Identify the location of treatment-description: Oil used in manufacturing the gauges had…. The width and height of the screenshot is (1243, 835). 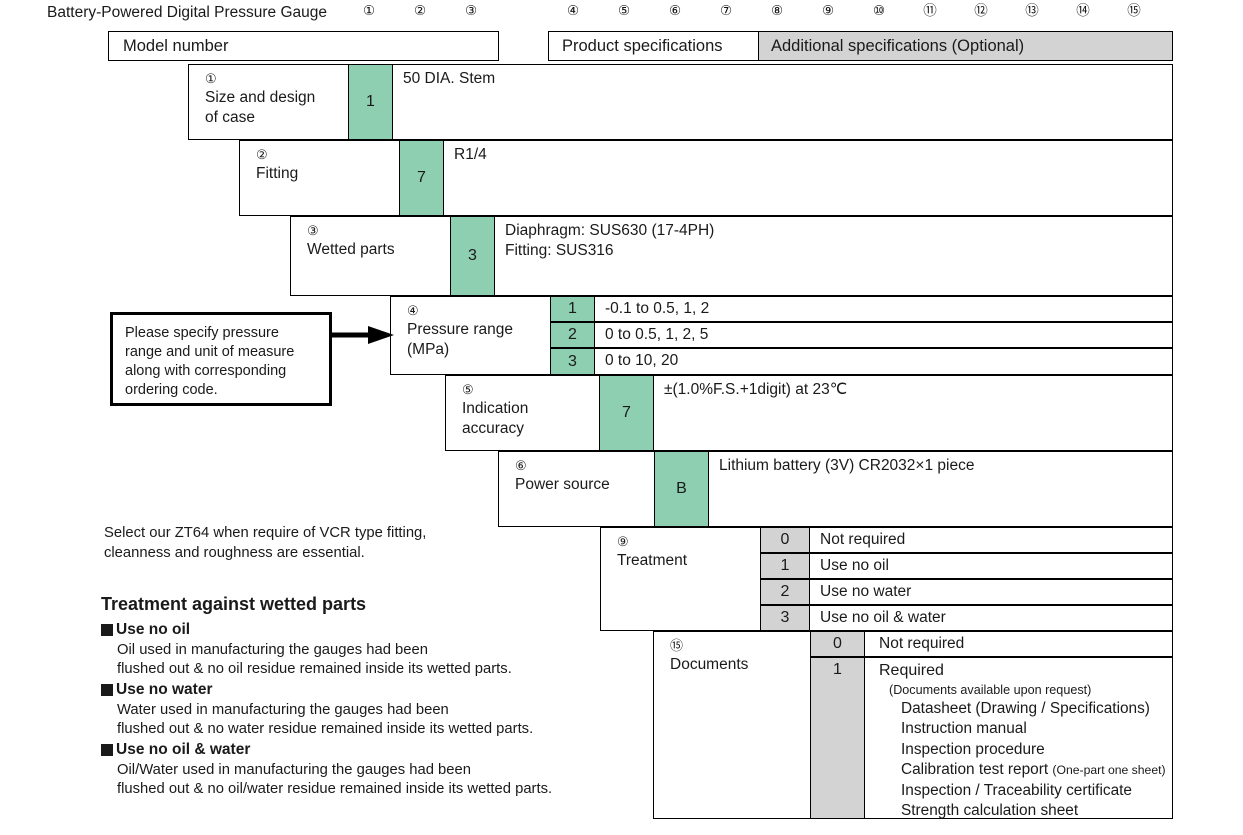
(314, 659).